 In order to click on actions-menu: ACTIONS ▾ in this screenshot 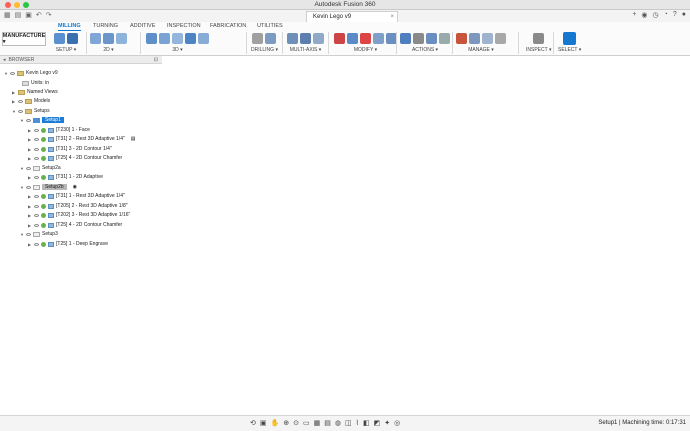, I will do `click(425, 50)`.